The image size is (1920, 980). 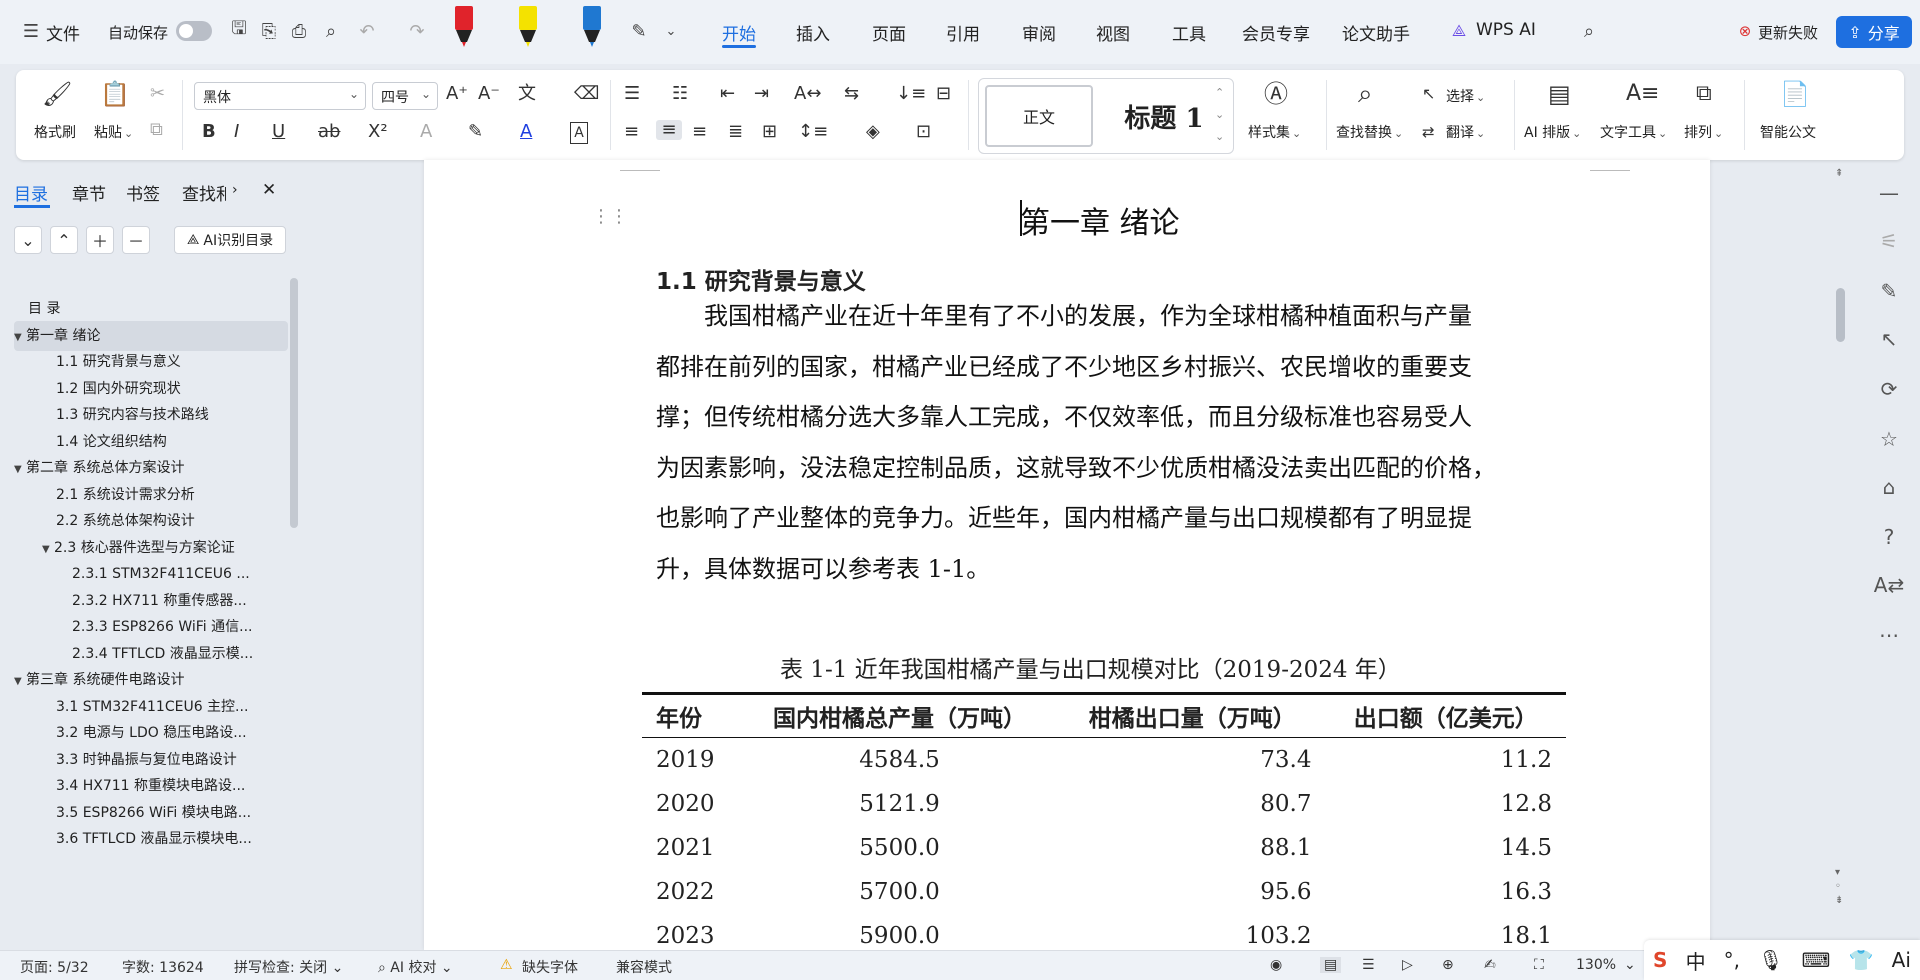 What do you see at coordinates (923, 132) in the screenshot?
I see `borders-icon: ⊡` at bounding box center [923, 132].